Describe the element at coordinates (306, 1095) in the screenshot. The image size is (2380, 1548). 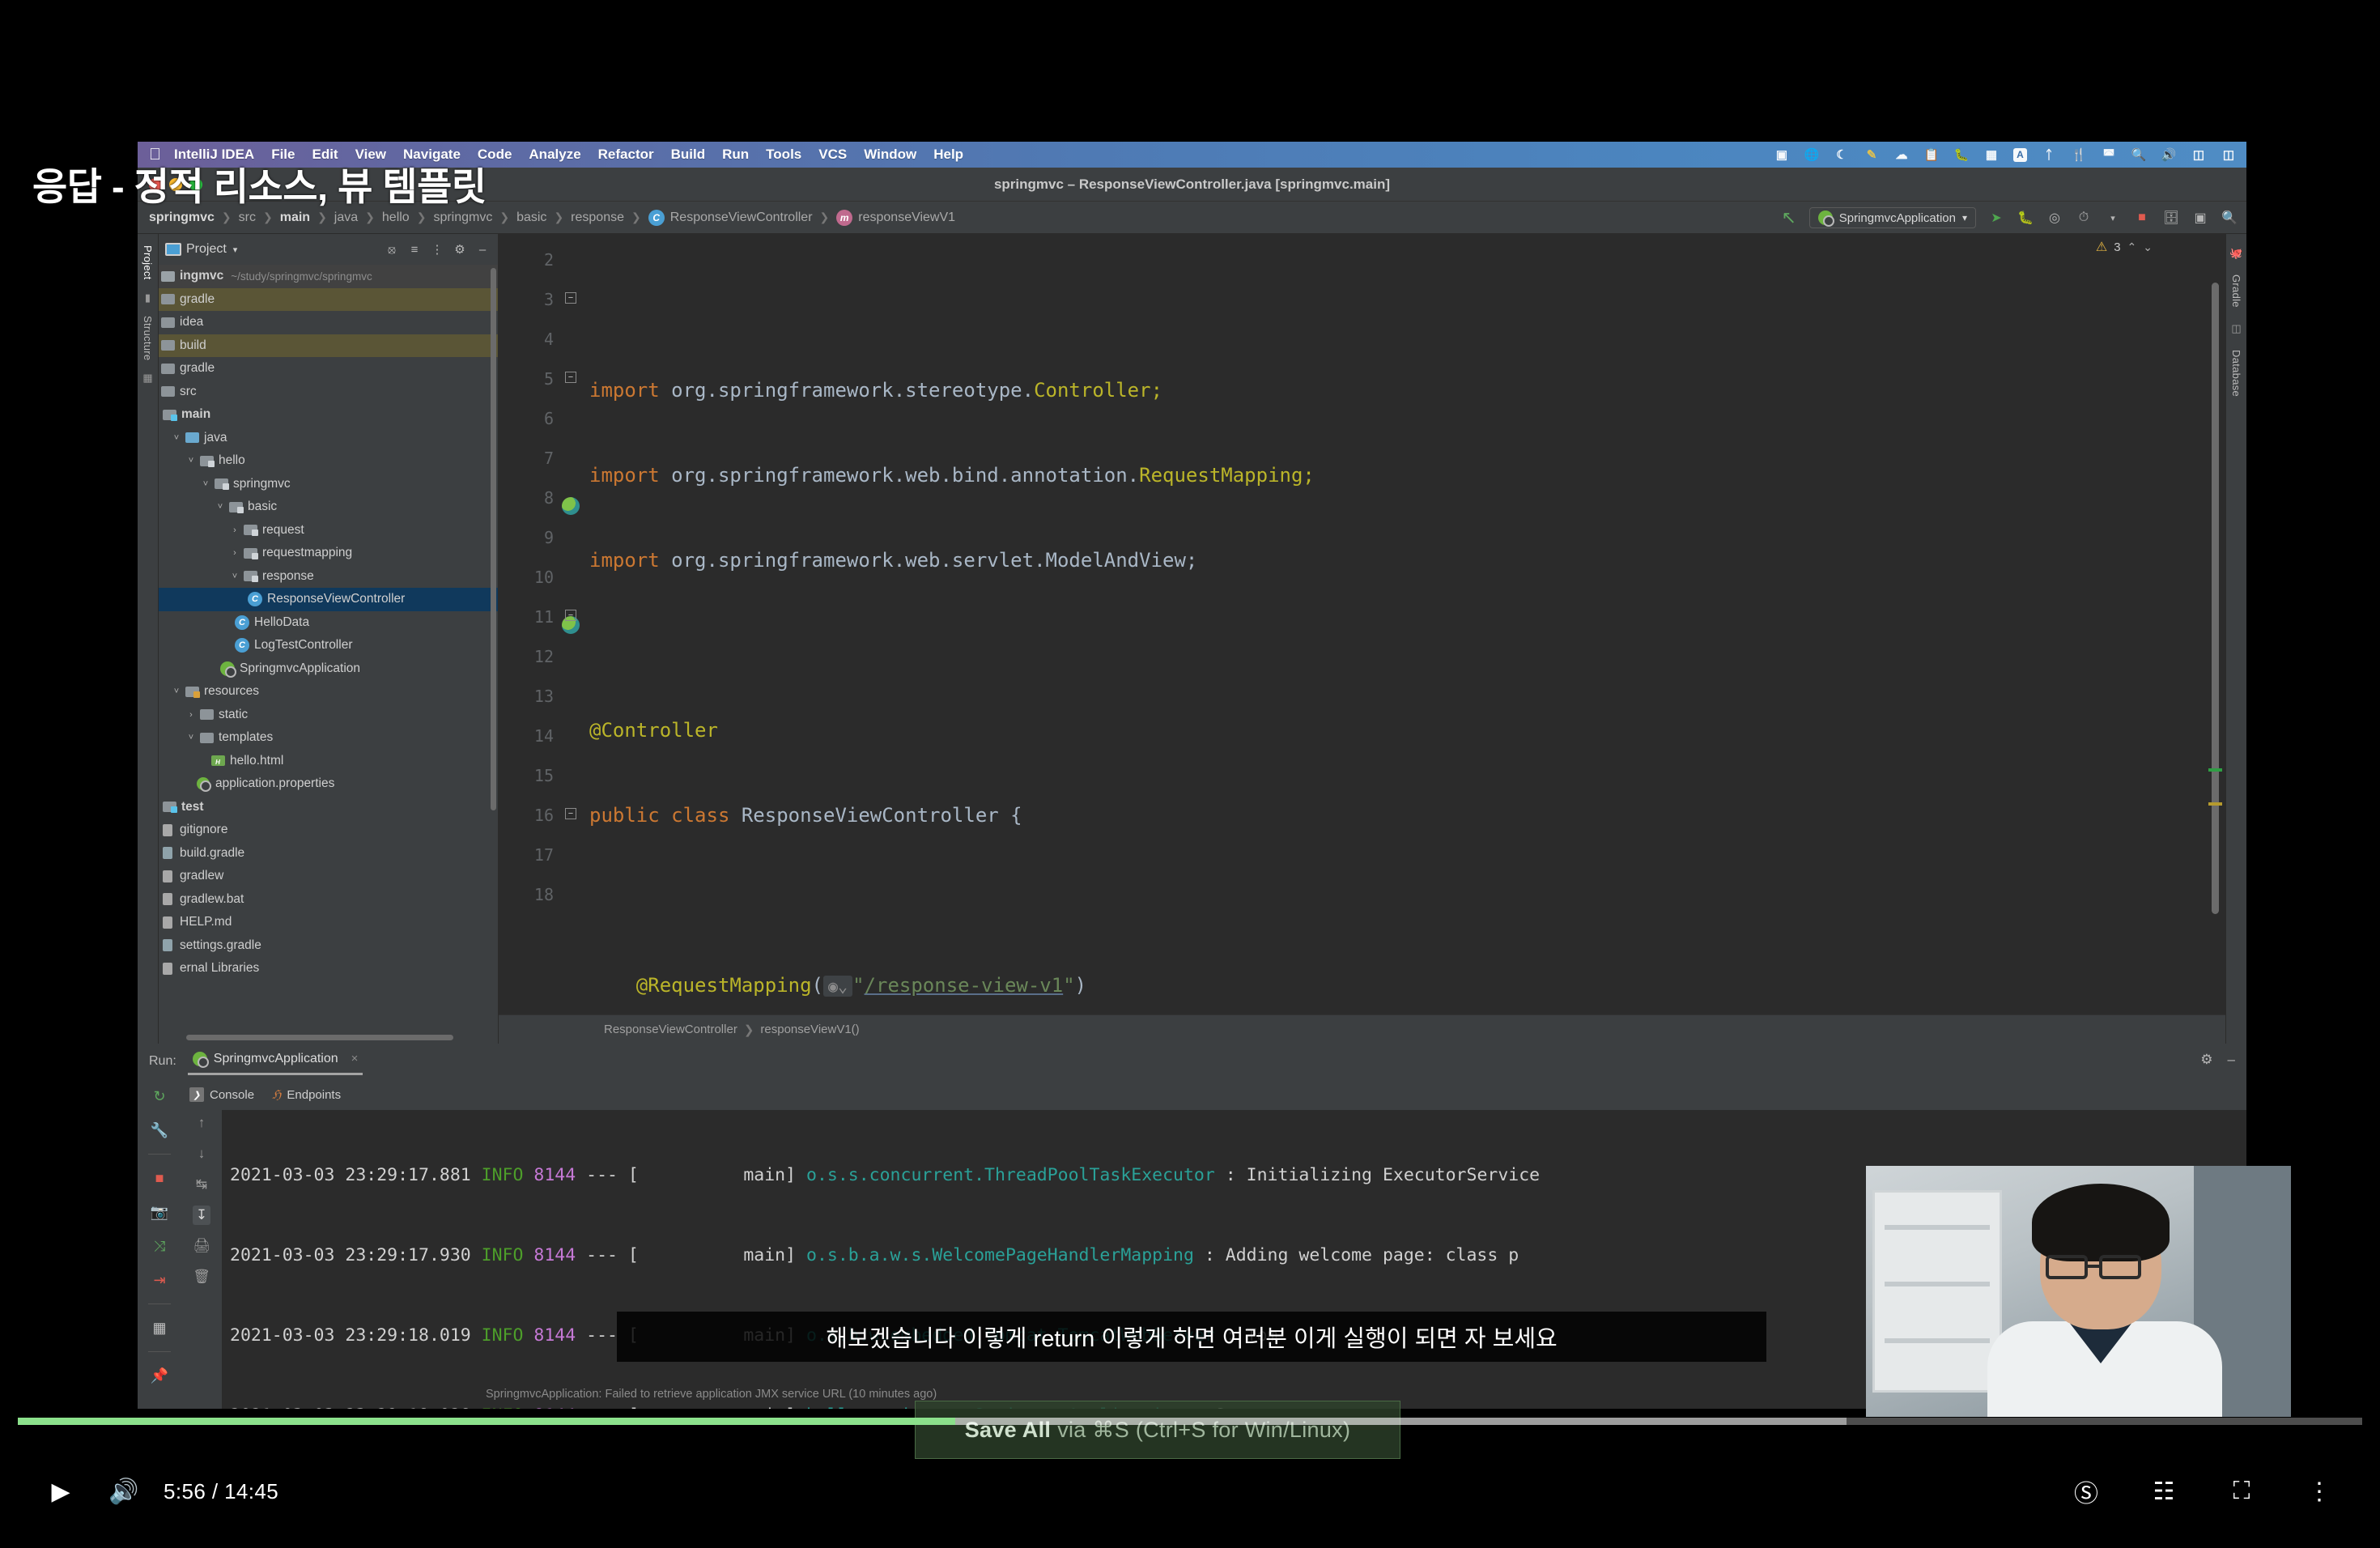
I see `tab-endpoints: ℌ Endpoints` at that location.